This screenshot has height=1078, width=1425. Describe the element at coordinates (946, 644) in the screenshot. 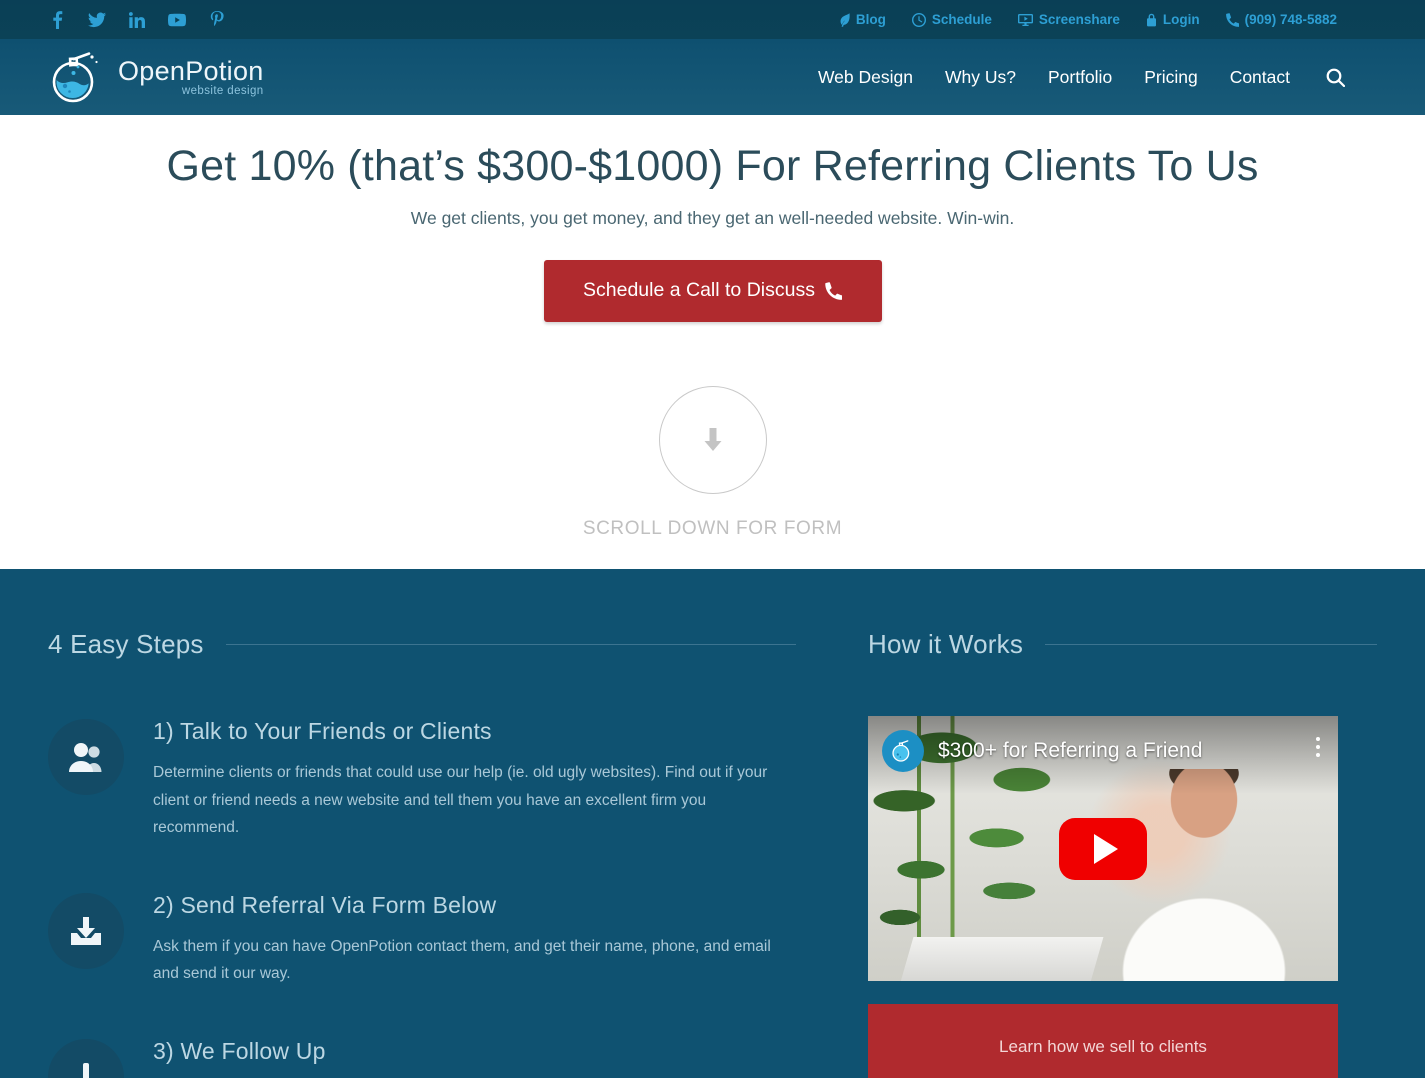

I see `how-heading: How it Works` at that location.